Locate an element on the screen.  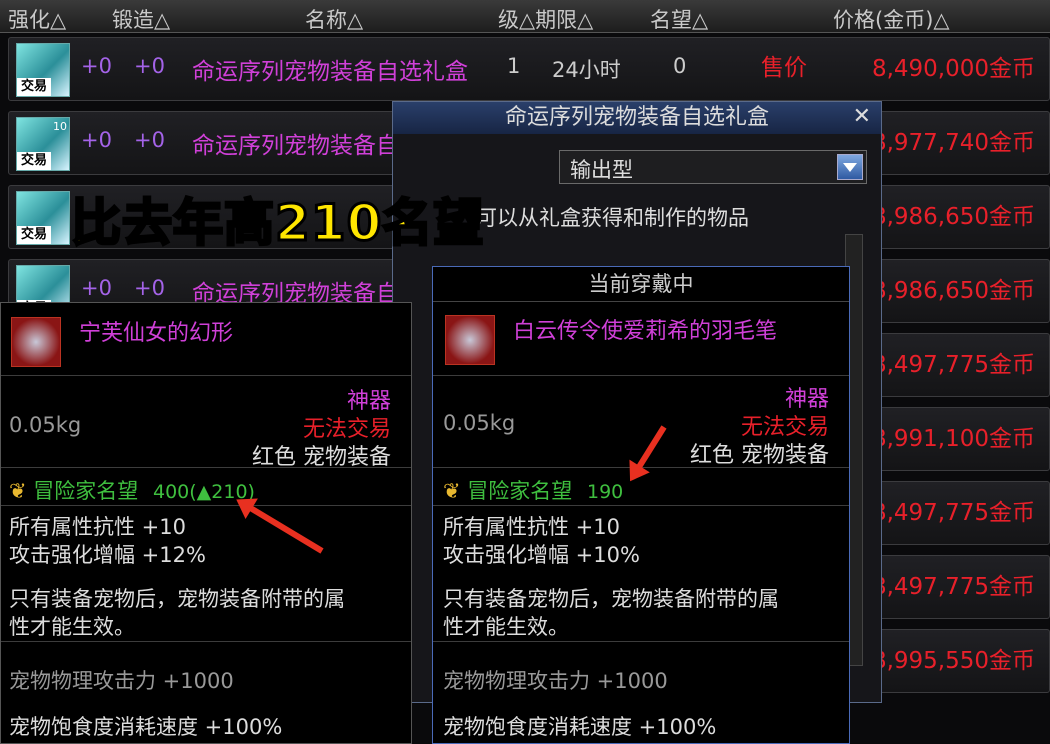
item-name: 宁芙仙女的幻形 is located at coordinates (156, 333).